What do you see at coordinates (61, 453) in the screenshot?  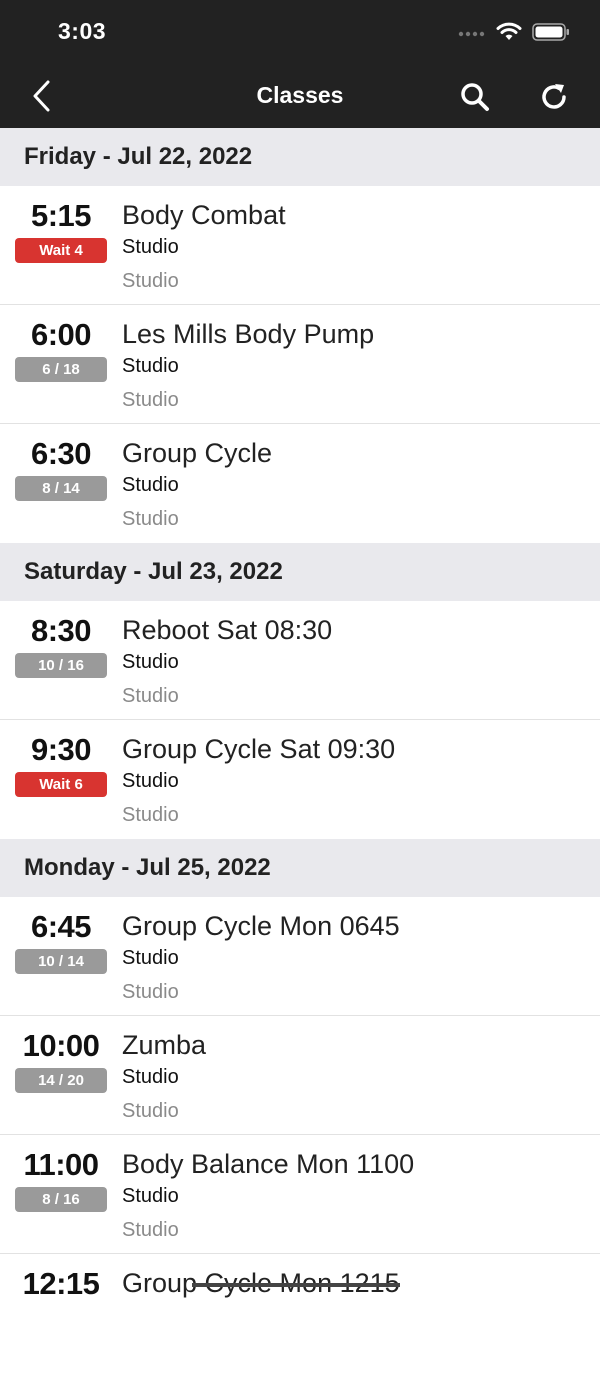 I see `class-time: 6:30` at bounding box center [61, 453].